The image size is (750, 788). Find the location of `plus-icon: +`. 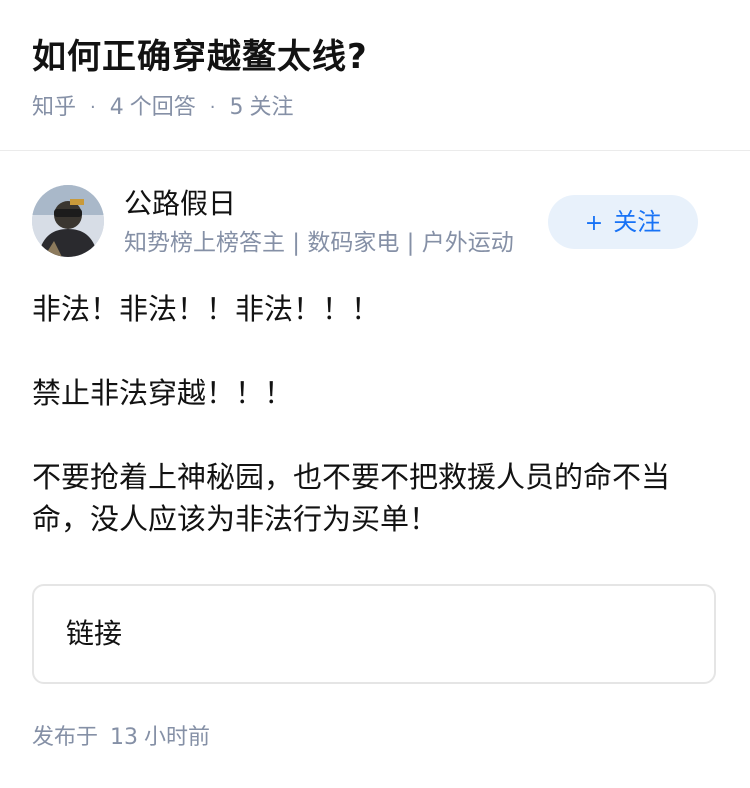

plus-icon: + is located at coordinates (594, 223).